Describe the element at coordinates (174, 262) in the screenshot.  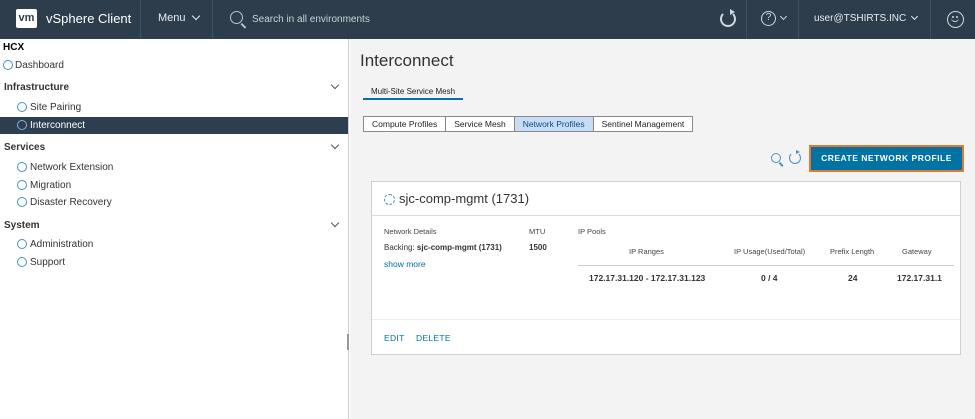
I see `sidebar-item-support: Support` at that location.